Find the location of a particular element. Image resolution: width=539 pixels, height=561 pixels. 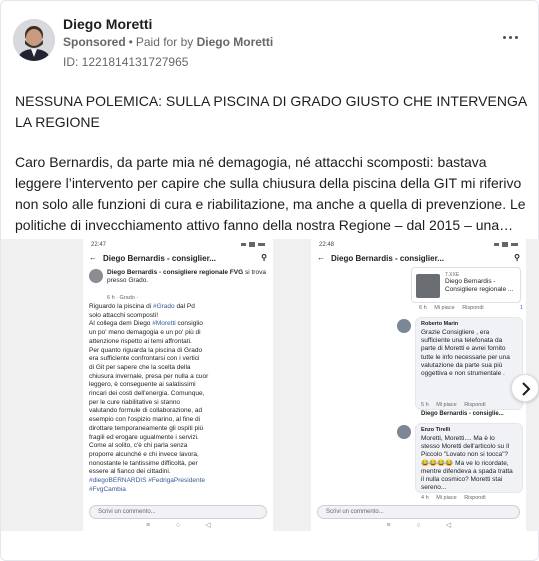

paid-for-name: Diego Moretti is located at coordinates (235, 42).